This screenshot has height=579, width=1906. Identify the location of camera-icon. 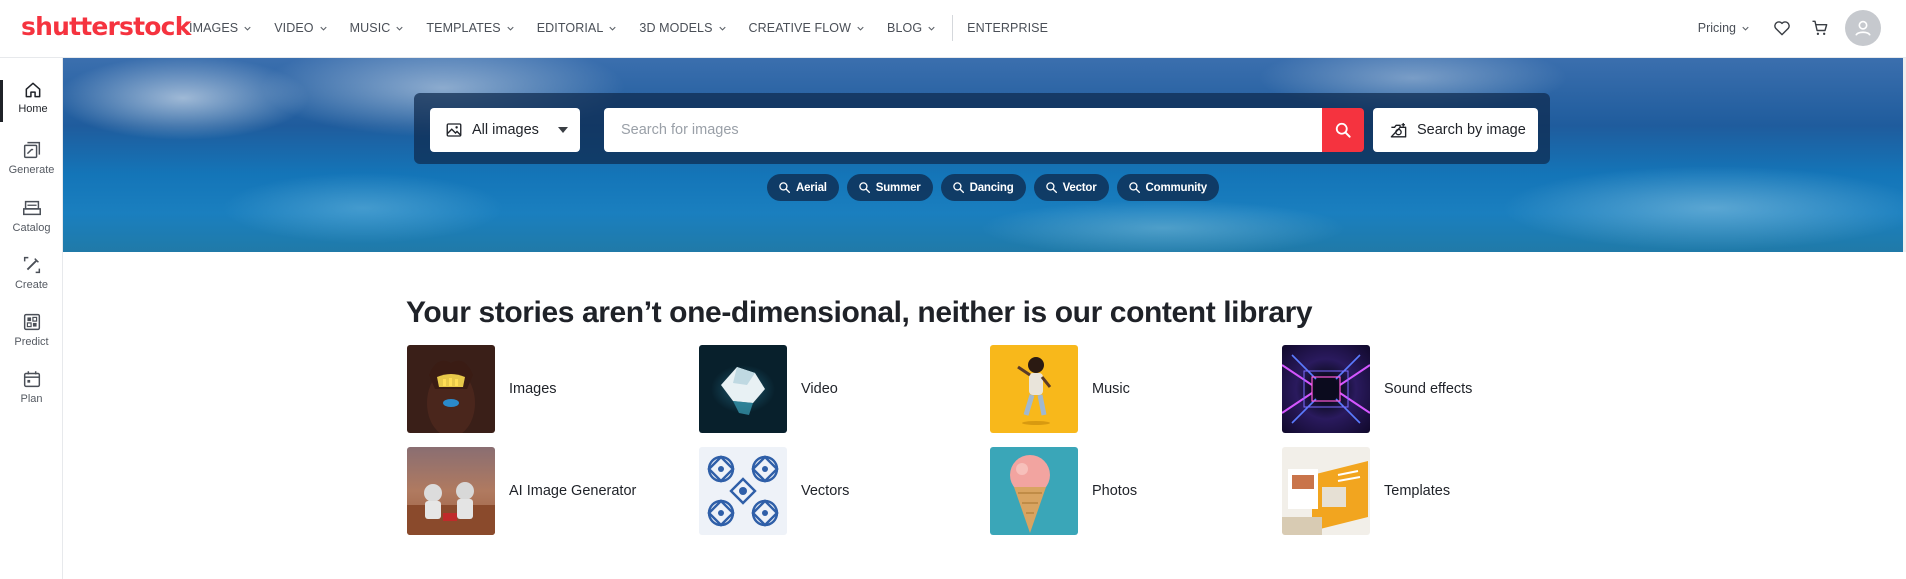
(1398, 130).